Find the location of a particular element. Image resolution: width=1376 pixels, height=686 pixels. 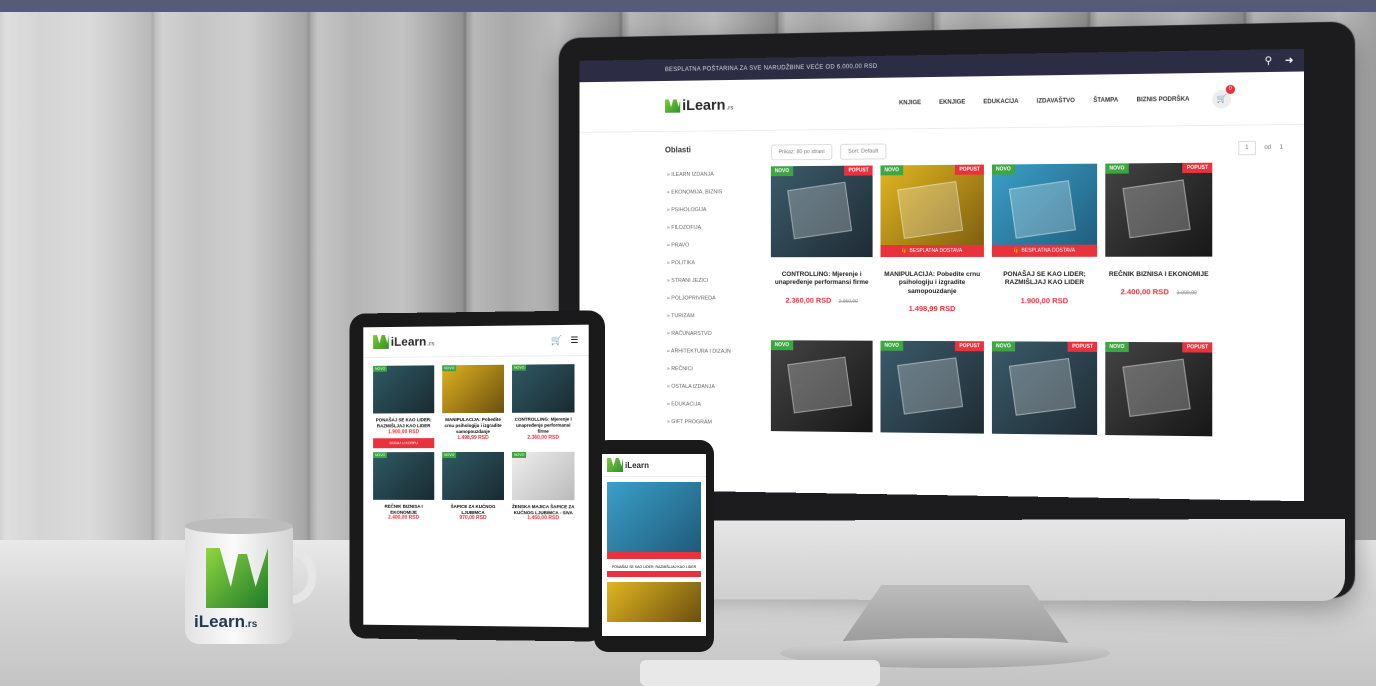

nav-item: EKNJIGE is located at coordinates (952, 102).